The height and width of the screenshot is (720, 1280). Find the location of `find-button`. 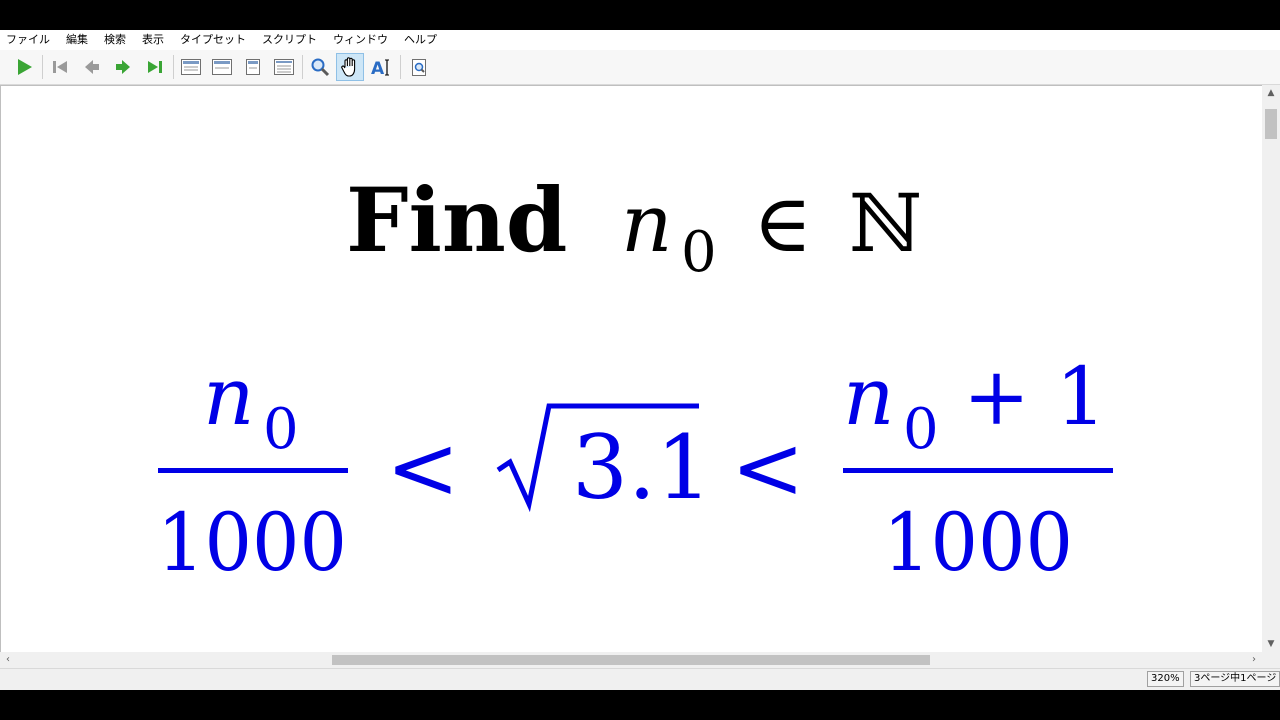

find-button is located at coordinates (419, 67).